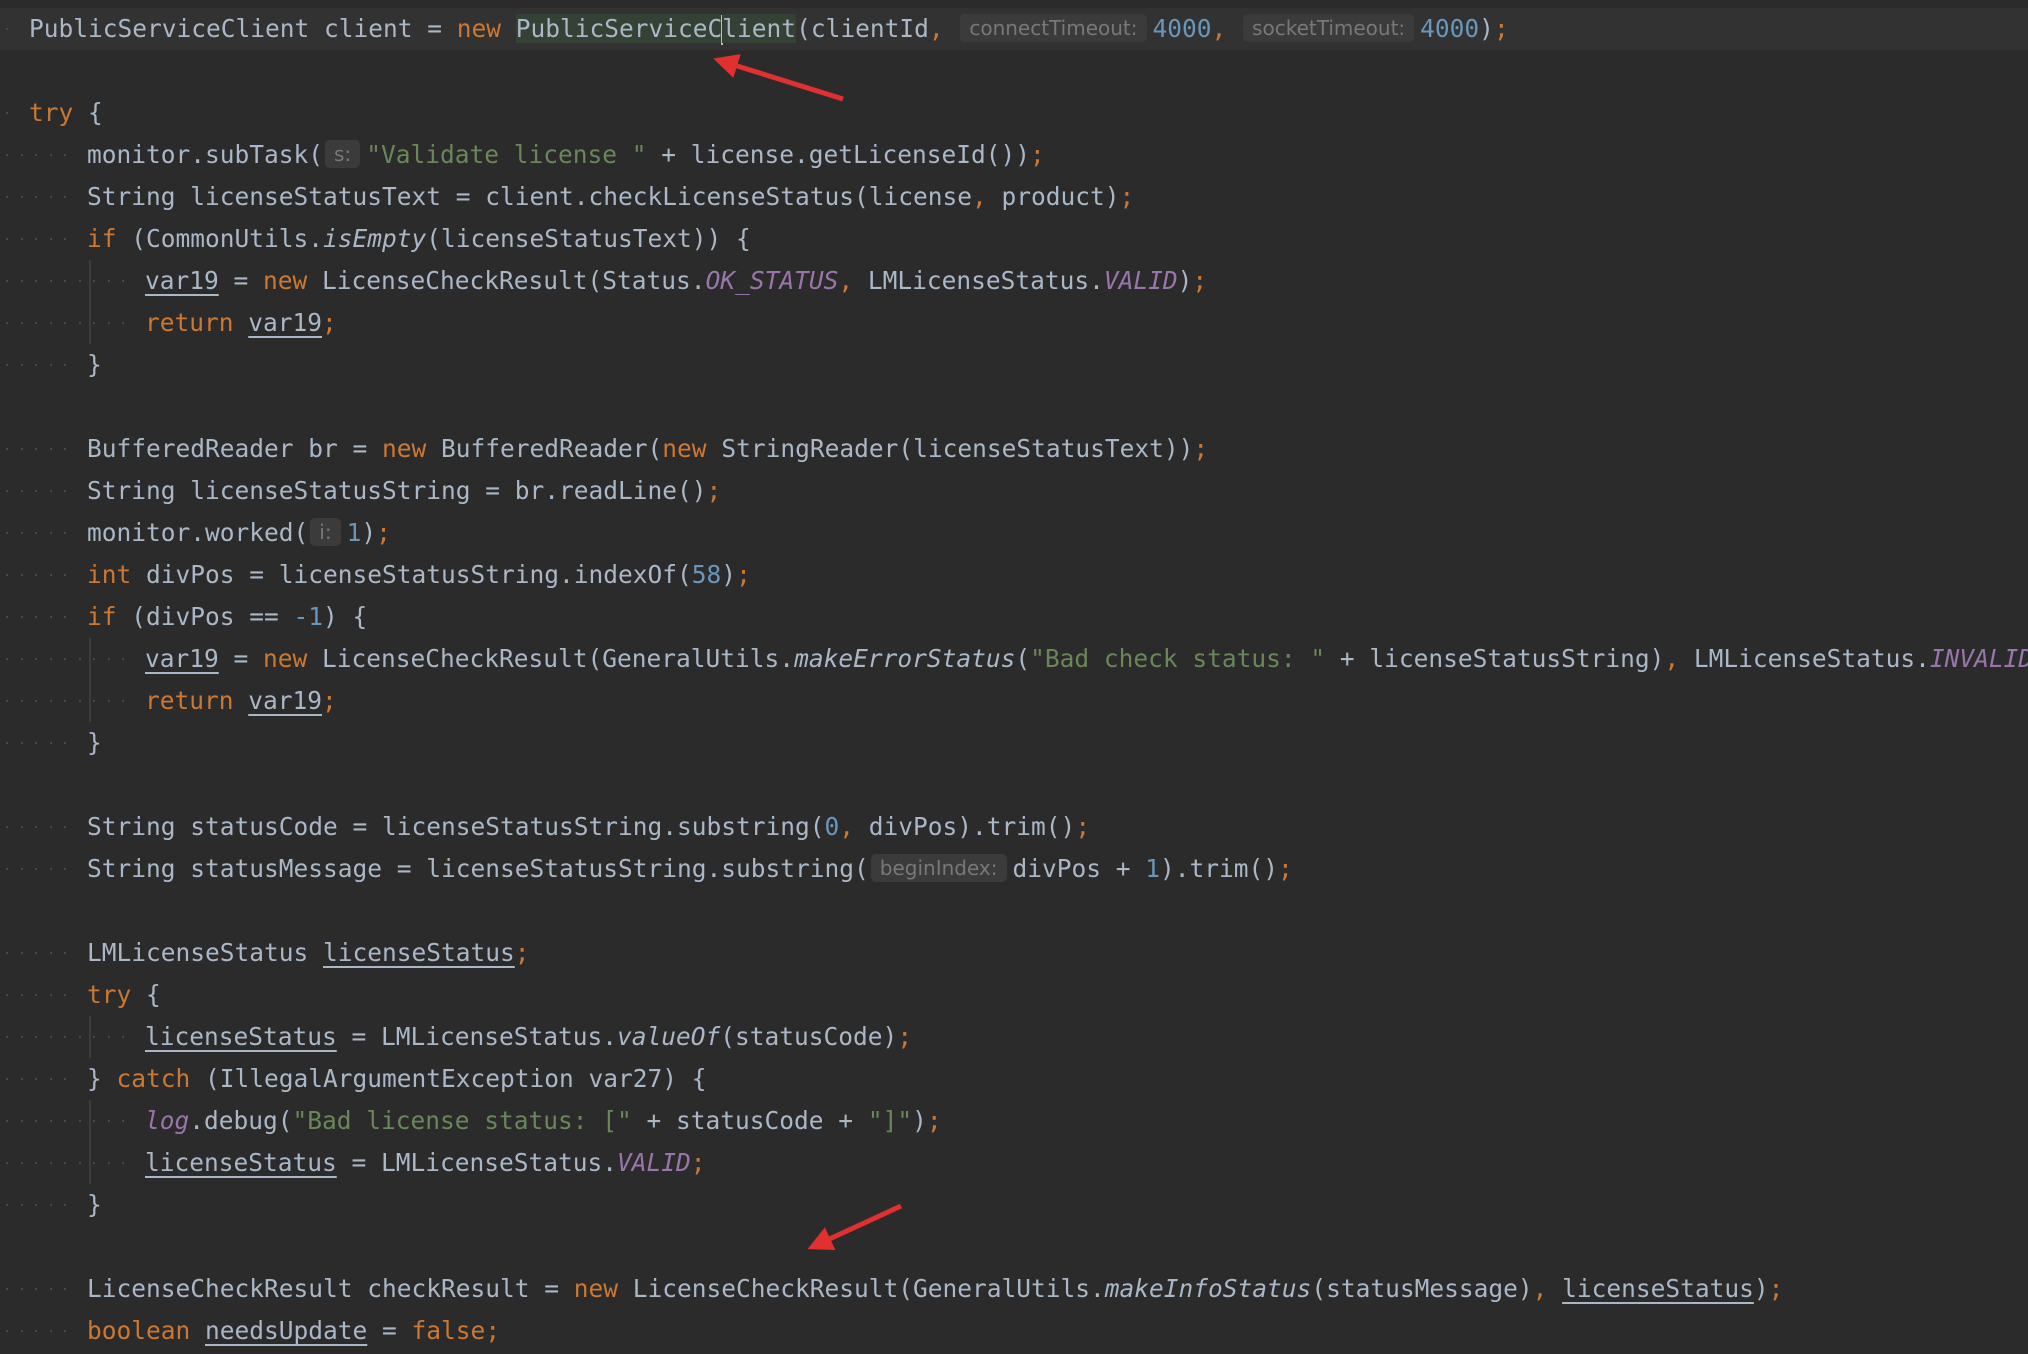 The image size is (2028, 1354). I want to click on code-text: return var19;, so click(241, 323).